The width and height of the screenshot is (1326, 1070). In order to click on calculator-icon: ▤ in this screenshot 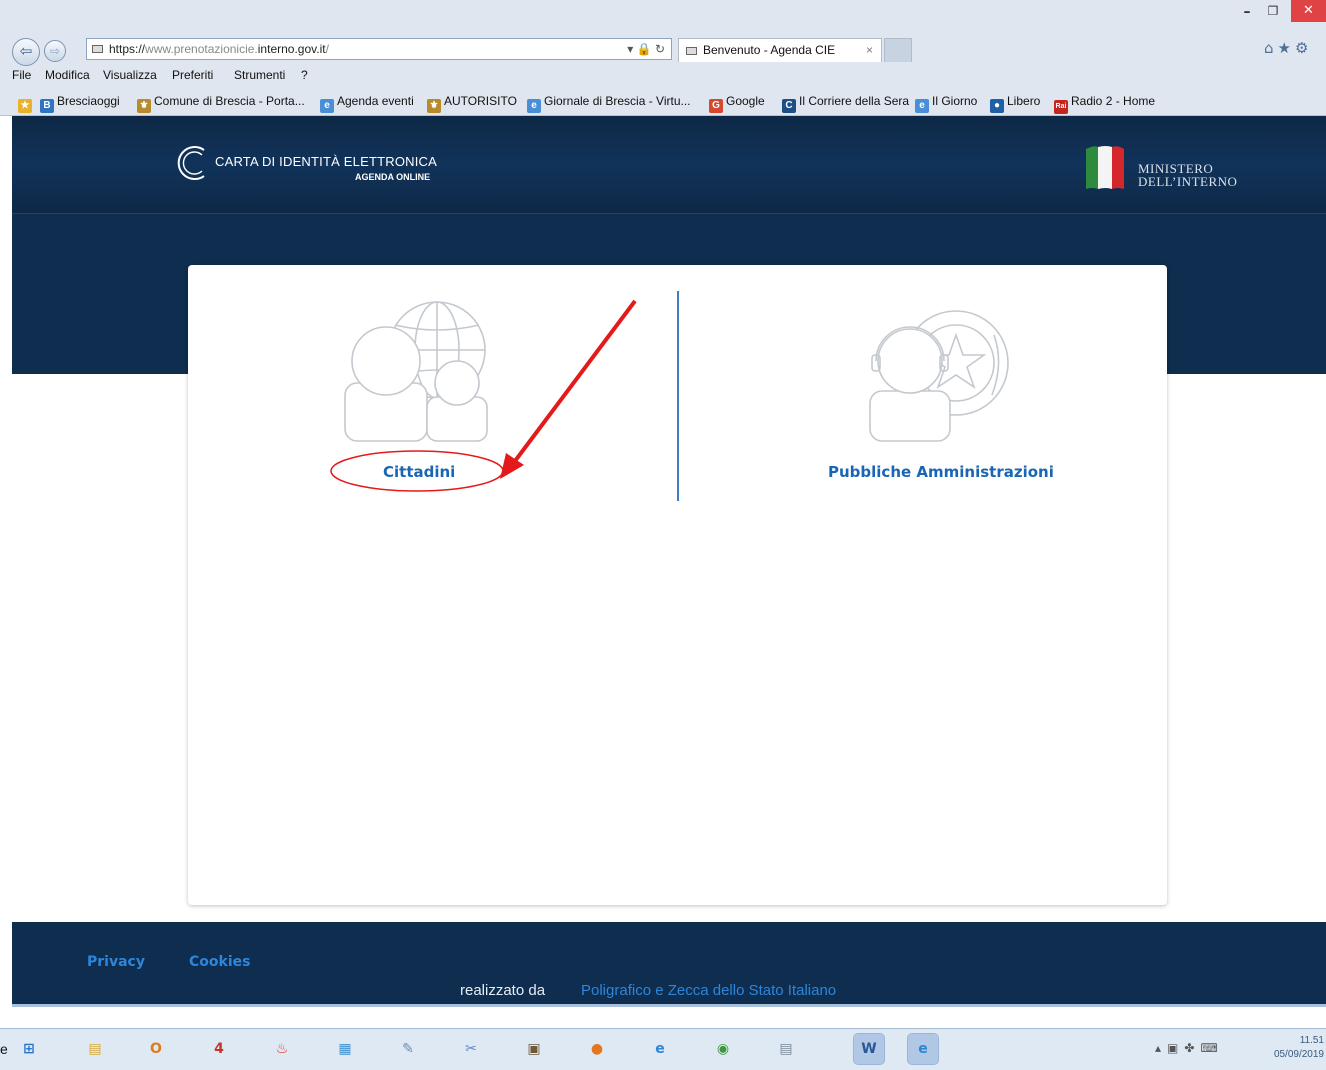, I will do `click(786, 1049)`.